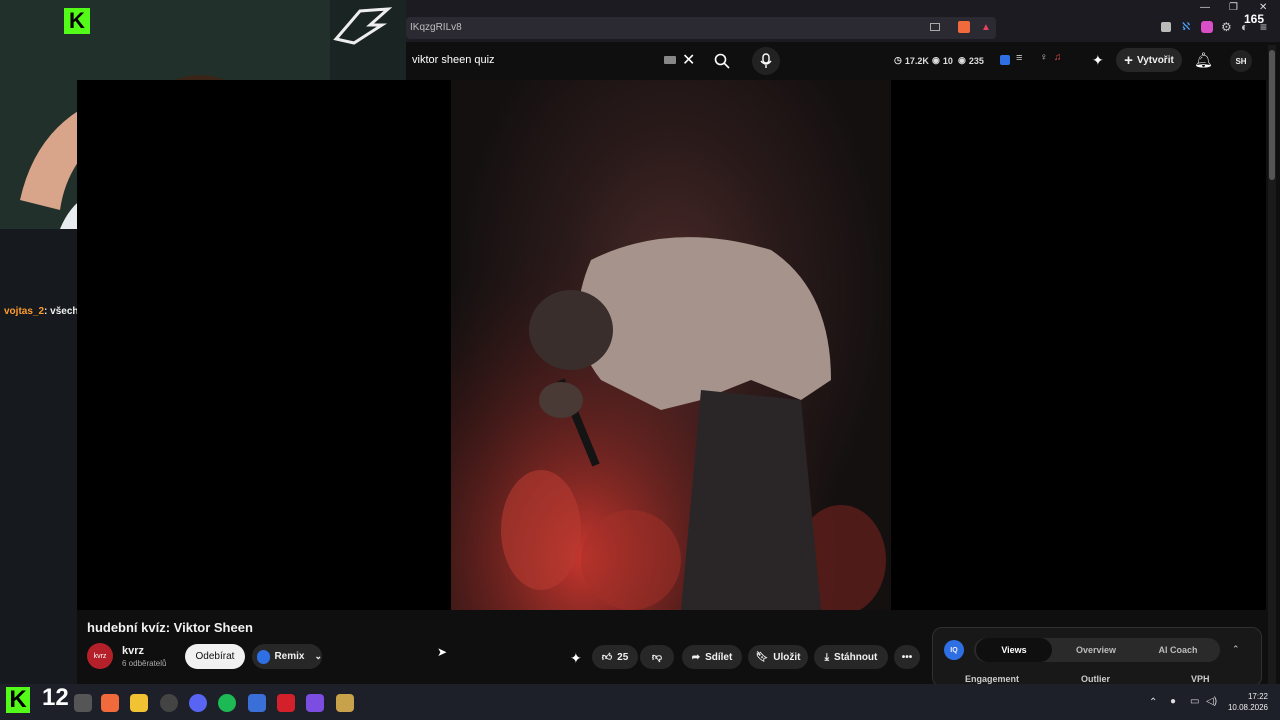 The height and width of the screenshot is (720, 1280). What do you see at coordinates (1149, 60) in the screenshot?
I see `create-button: + Vytvořit` at bounding box center [1149, 60].